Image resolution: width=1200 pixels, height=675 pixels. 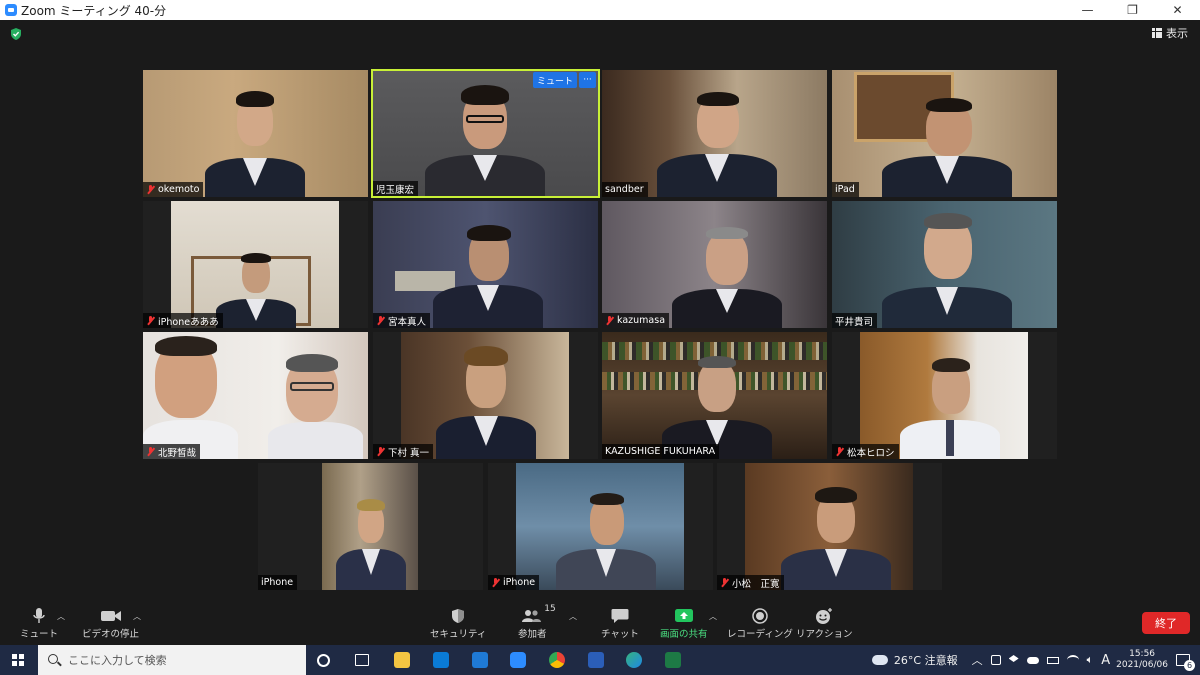 I want to click on reactions-button: リアクション, so click(x=824, y=623).